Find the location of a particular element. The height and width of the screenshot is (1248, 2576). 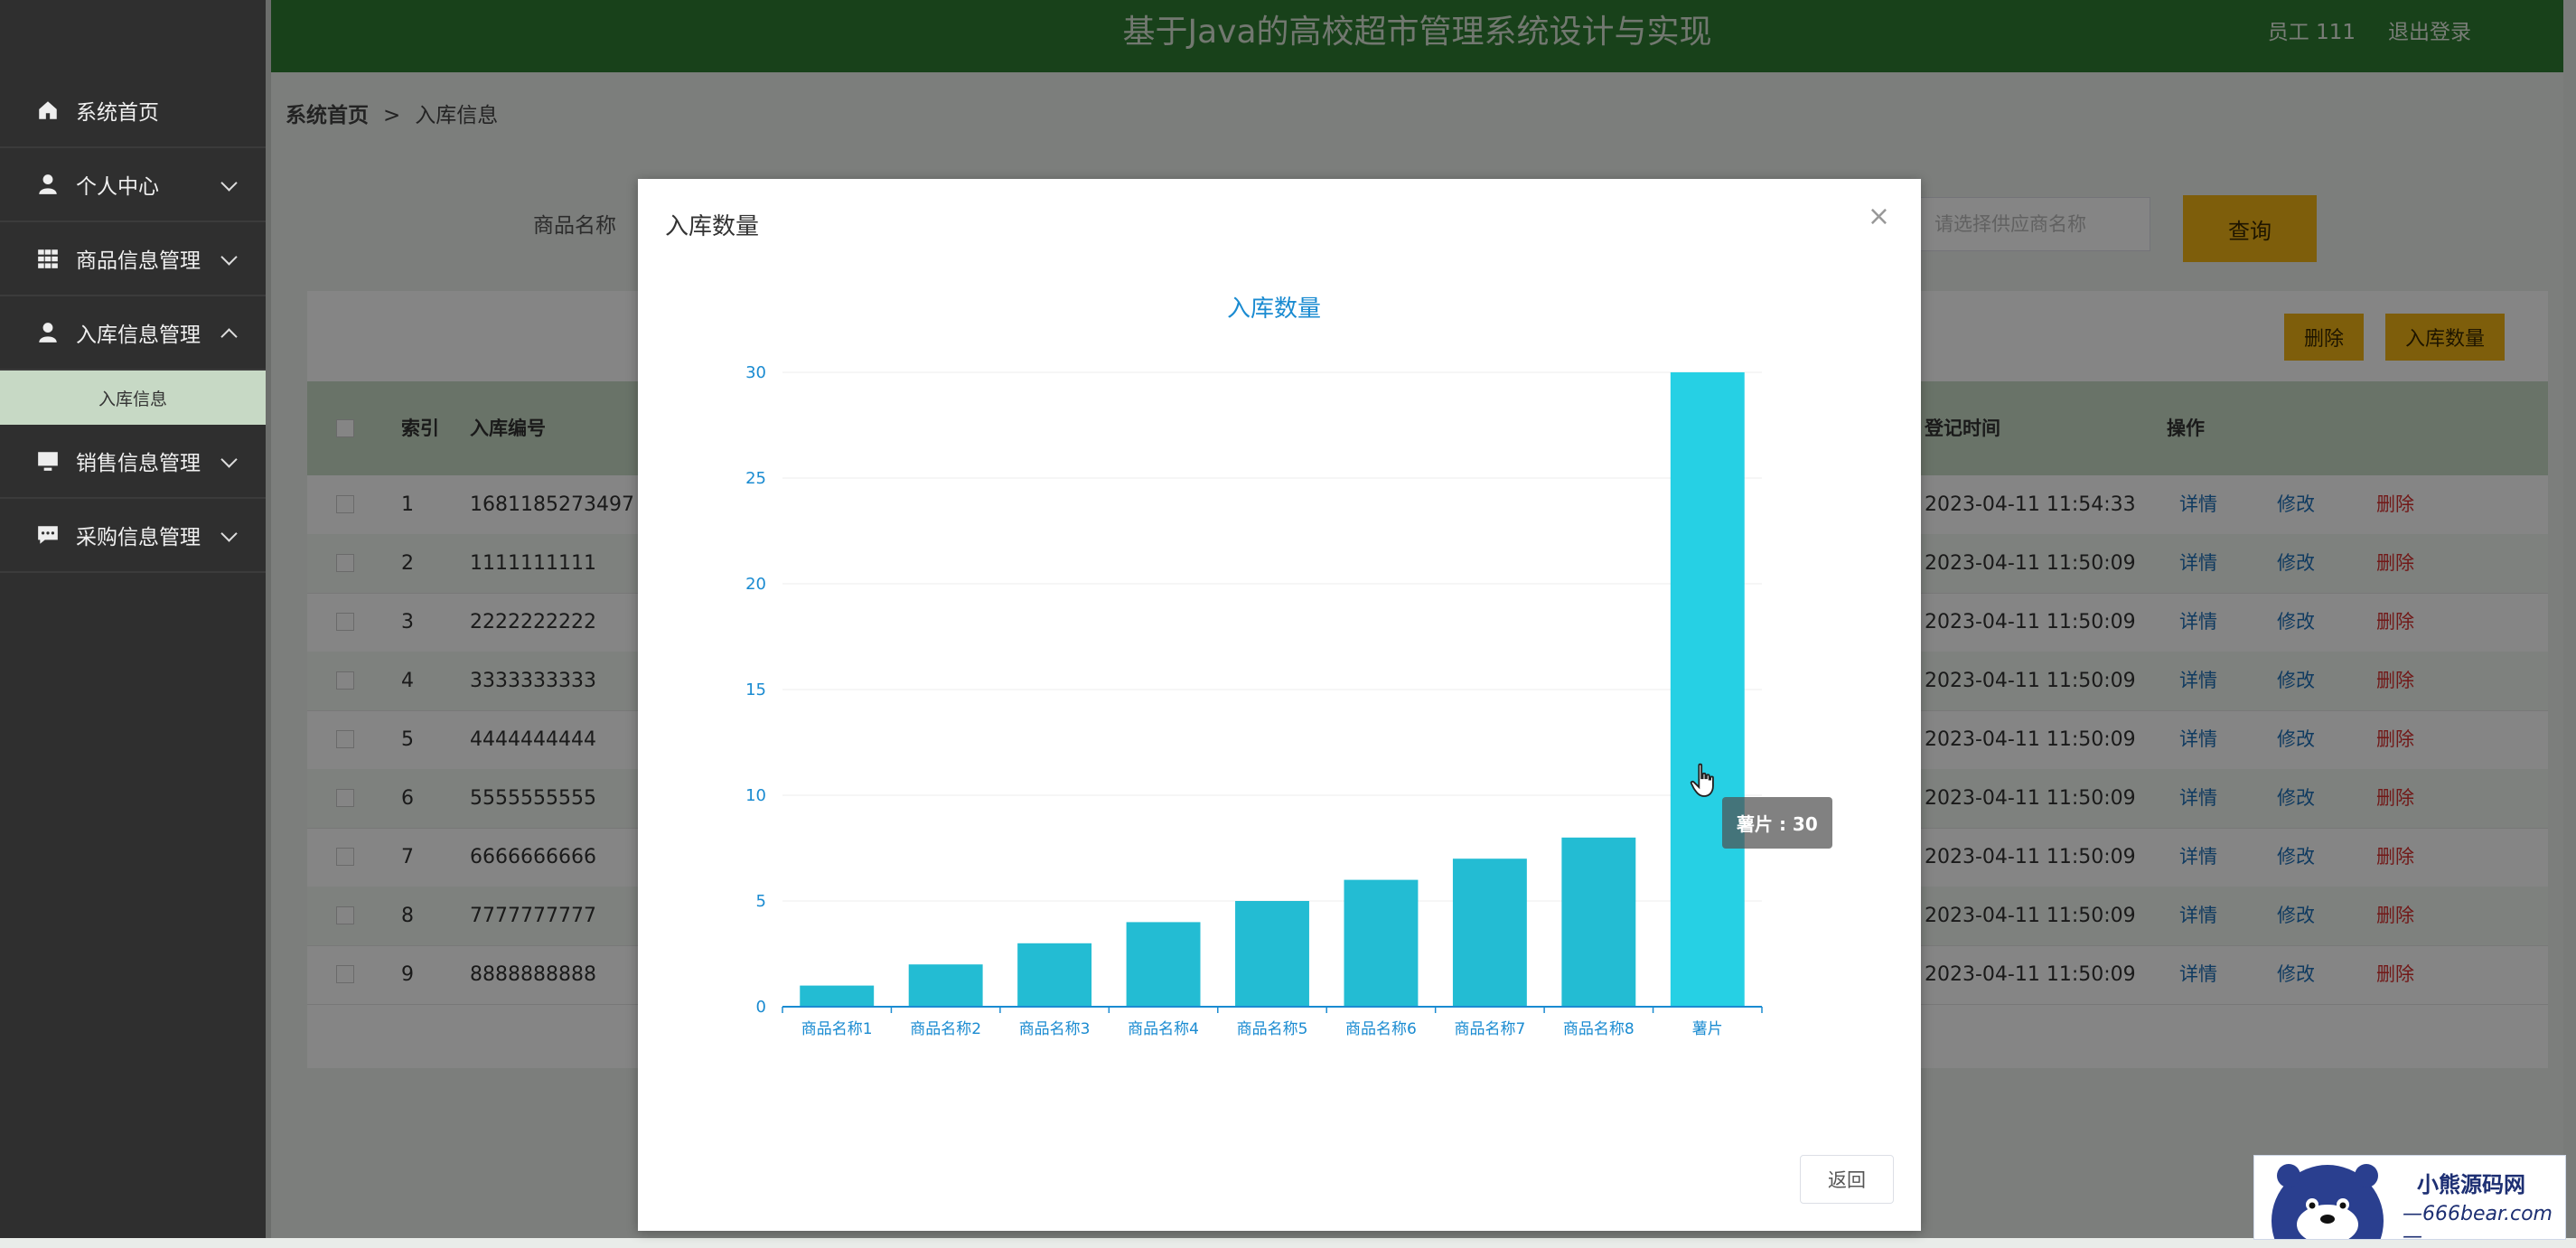

grid-icon is located at coordinates (48, 258).